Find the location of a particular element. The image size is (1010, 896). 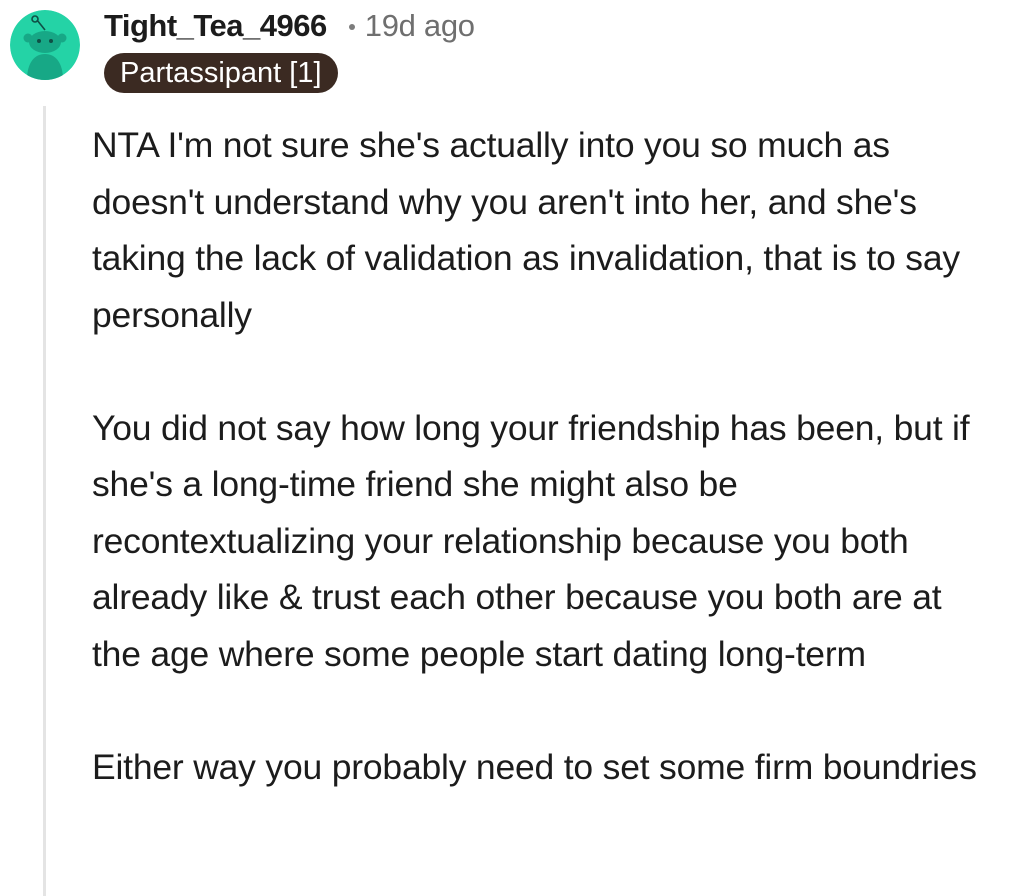

username-link: Tight_Tea_4966 is located at coordinates (215, 26).